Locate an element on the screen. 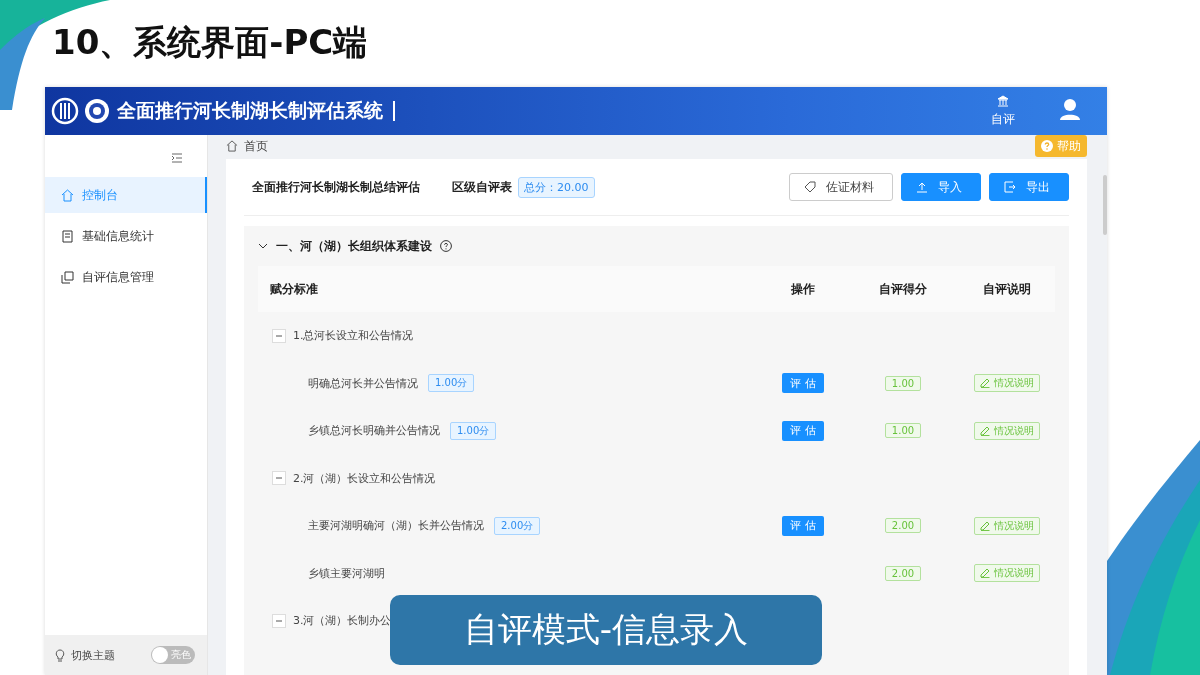 This screenshot has height=675, width=1200. criterion-label: 乡镇总河长明确并公告情况 is located at coordinates (374, 431).